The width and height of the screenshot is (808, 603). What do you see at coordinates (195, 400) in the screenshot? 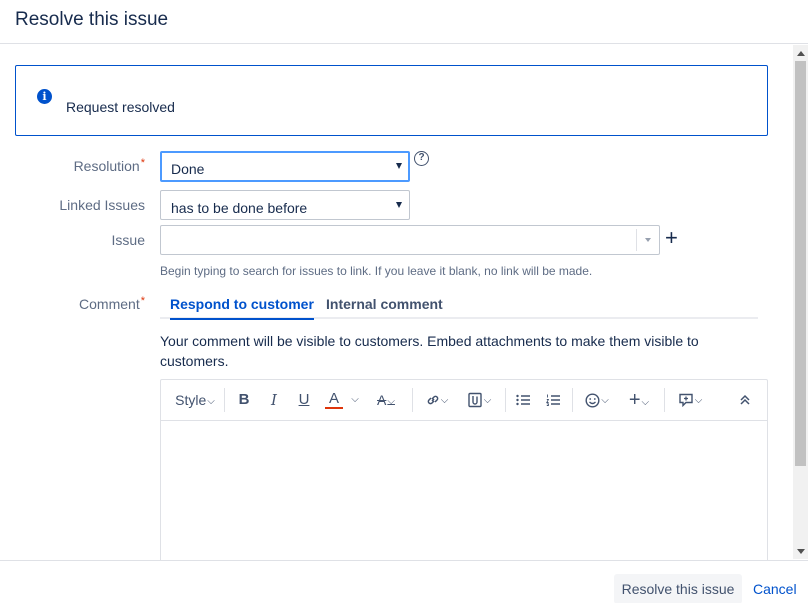
I see `style-dropdown: Style⌵` at bounding box center [195, 400].